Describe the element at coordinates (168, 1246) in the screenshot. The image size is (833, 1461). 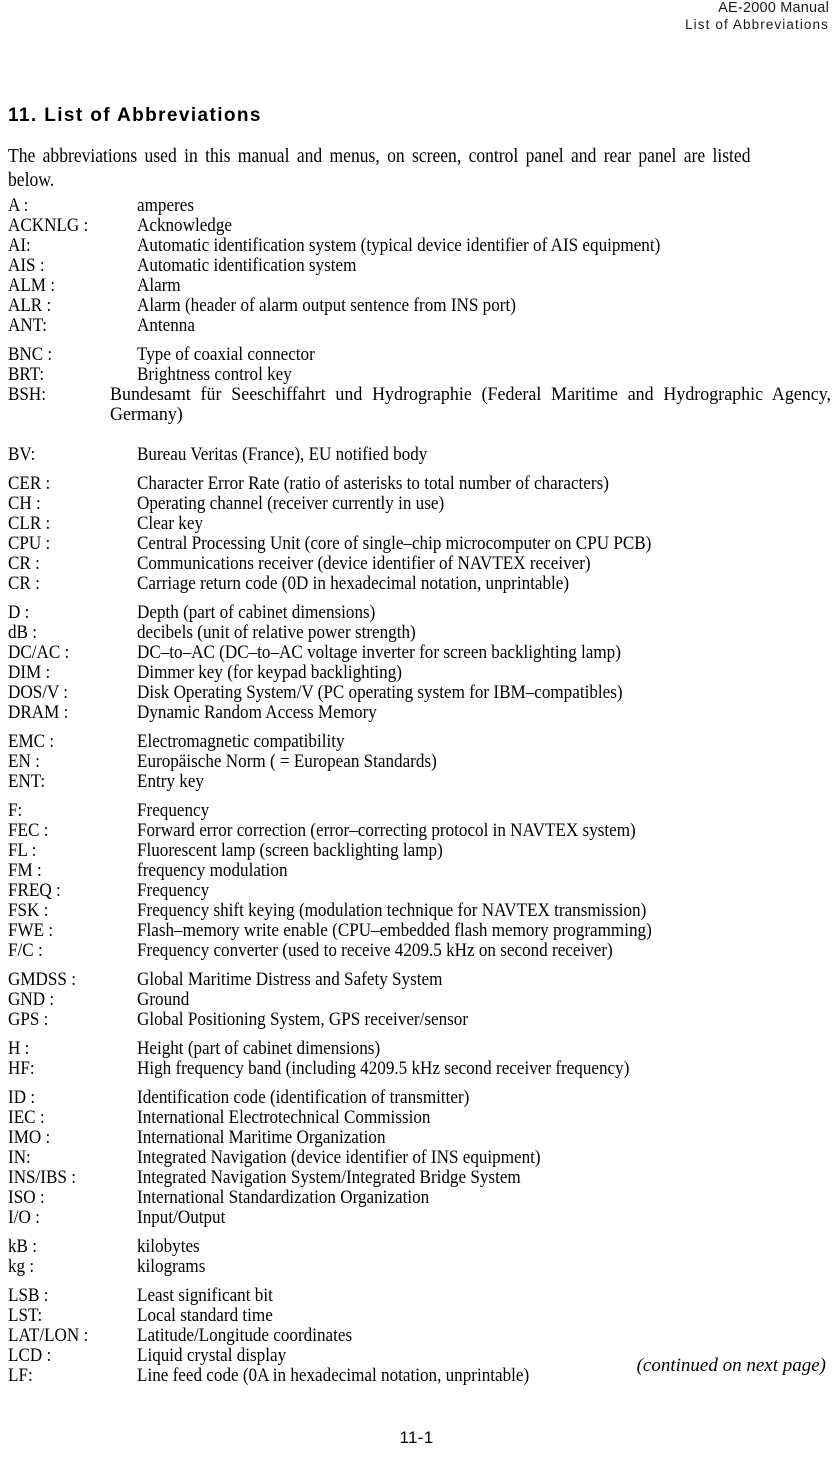
I see `abbreviation-definition: kilobytes` at that location.